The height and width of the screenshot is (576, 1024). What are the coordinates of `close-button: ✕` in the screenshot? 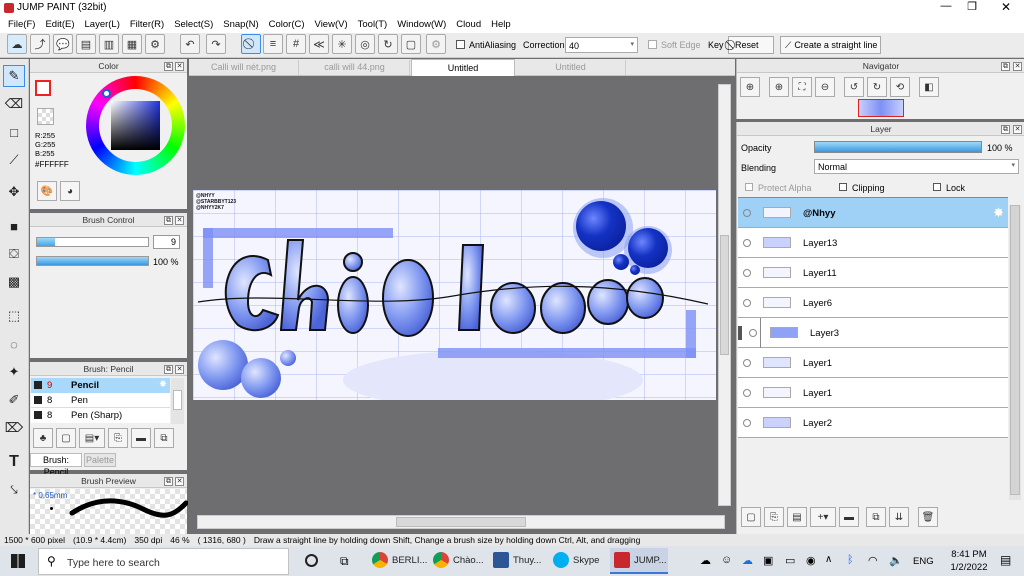 It's located at (1006, 7).